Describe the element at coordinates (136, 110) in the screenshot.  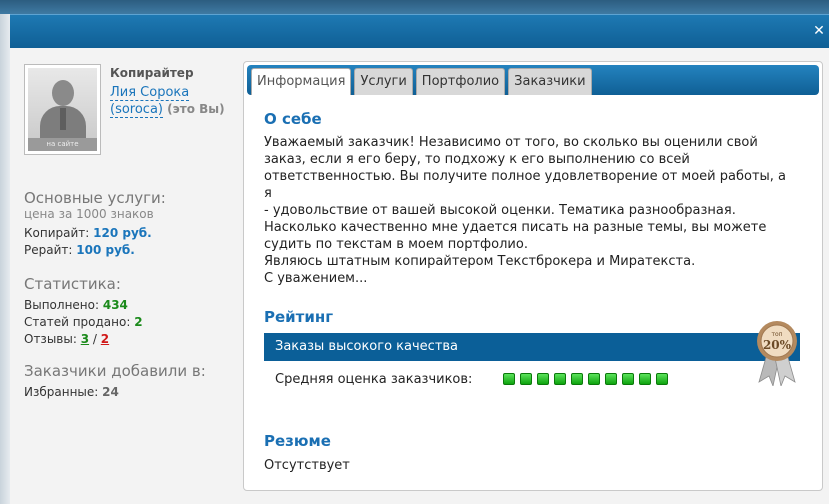
I see `user-login-link: (soroca)` at that location.